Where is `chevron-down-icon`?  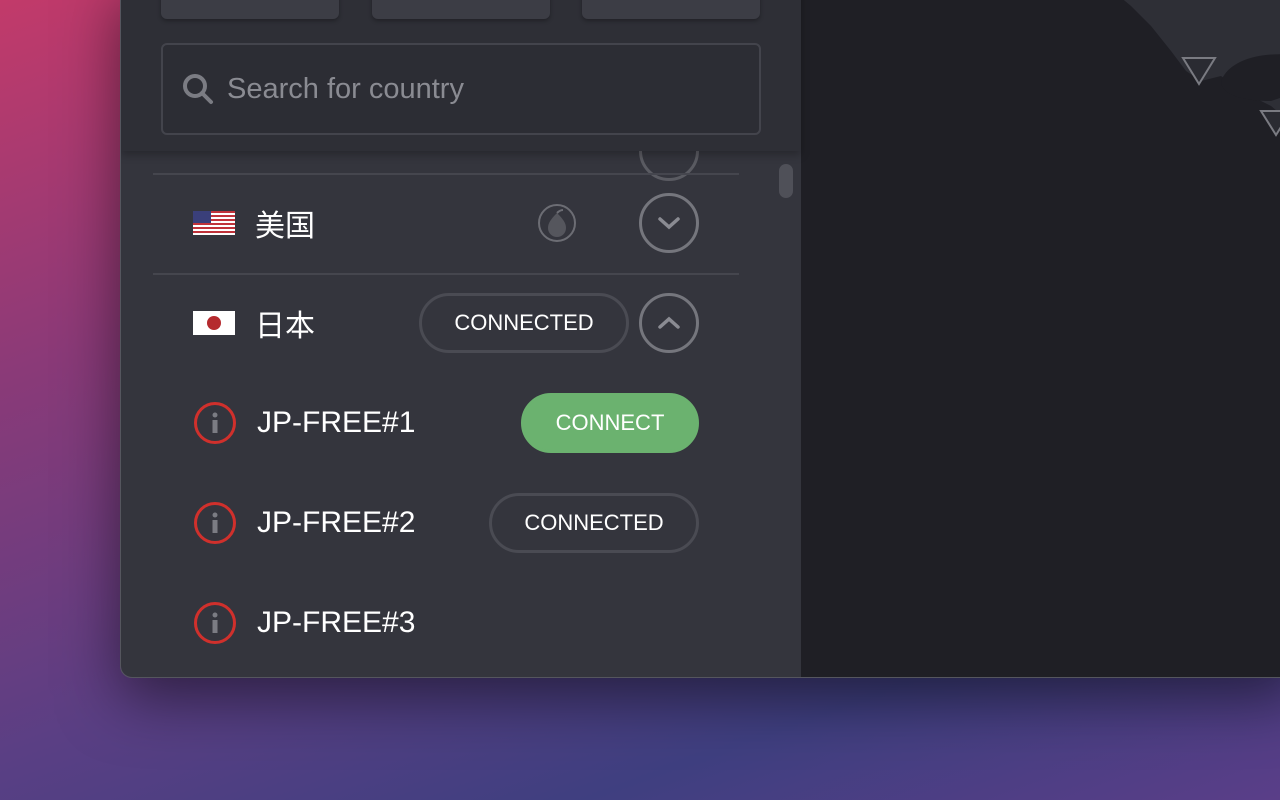
chevron-down-icon is located at coordinates (669, 223).